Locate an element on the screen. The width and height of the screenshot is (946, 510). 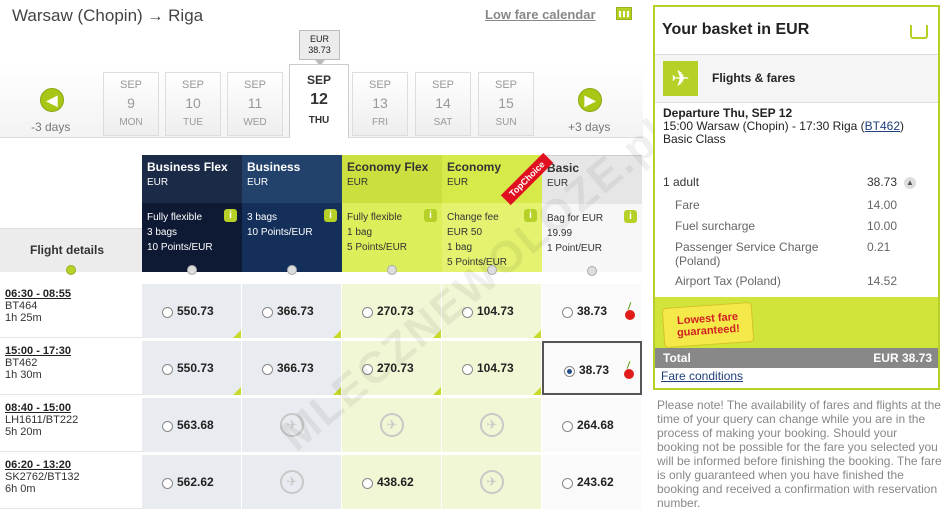
next-days-label: +3 days is located at coordinates (589, 127).